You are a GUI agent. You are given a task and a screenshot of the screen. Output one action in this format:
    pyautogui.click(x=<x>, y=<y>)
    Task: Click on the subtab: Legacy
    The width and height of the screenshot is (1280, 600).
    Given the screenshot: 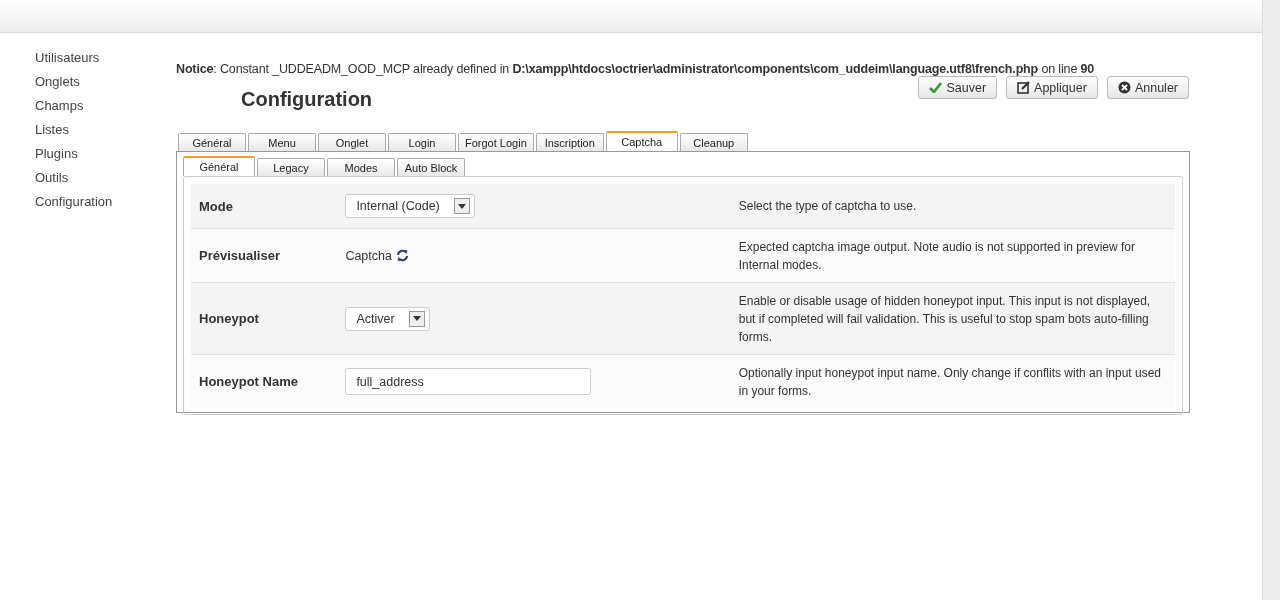 What is the action you would take?
    pyautogui.click(x=291, y=167)
    